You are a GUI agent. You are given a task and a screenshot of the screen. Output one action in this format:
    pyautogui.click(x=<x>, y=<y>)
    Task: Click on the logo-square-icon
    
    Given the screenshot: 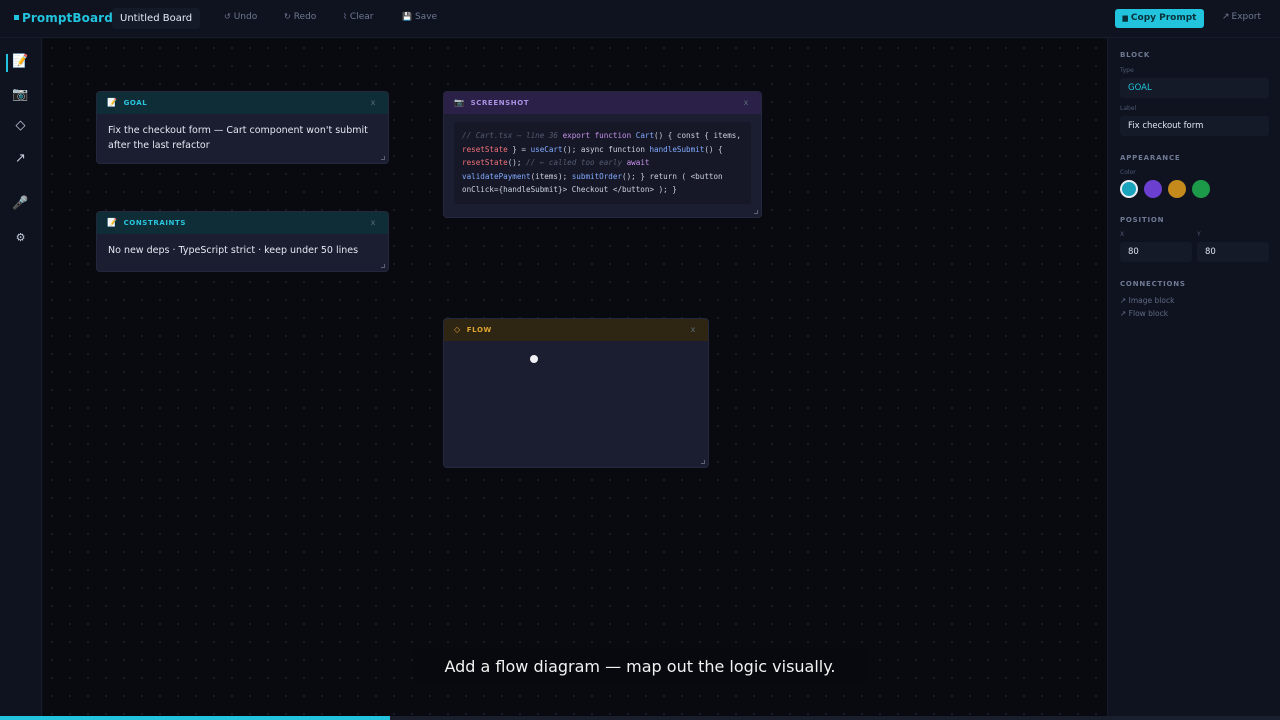 What is the action you would take?
    pyautogui.click(x=16, y=17)
    